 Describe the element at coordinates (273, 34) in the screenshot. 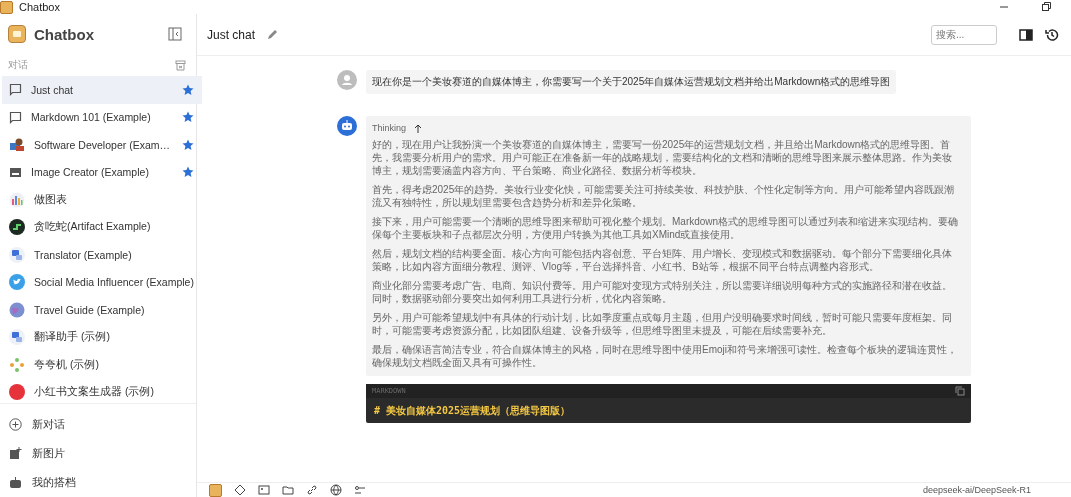

I see `edit-icon` at that location.